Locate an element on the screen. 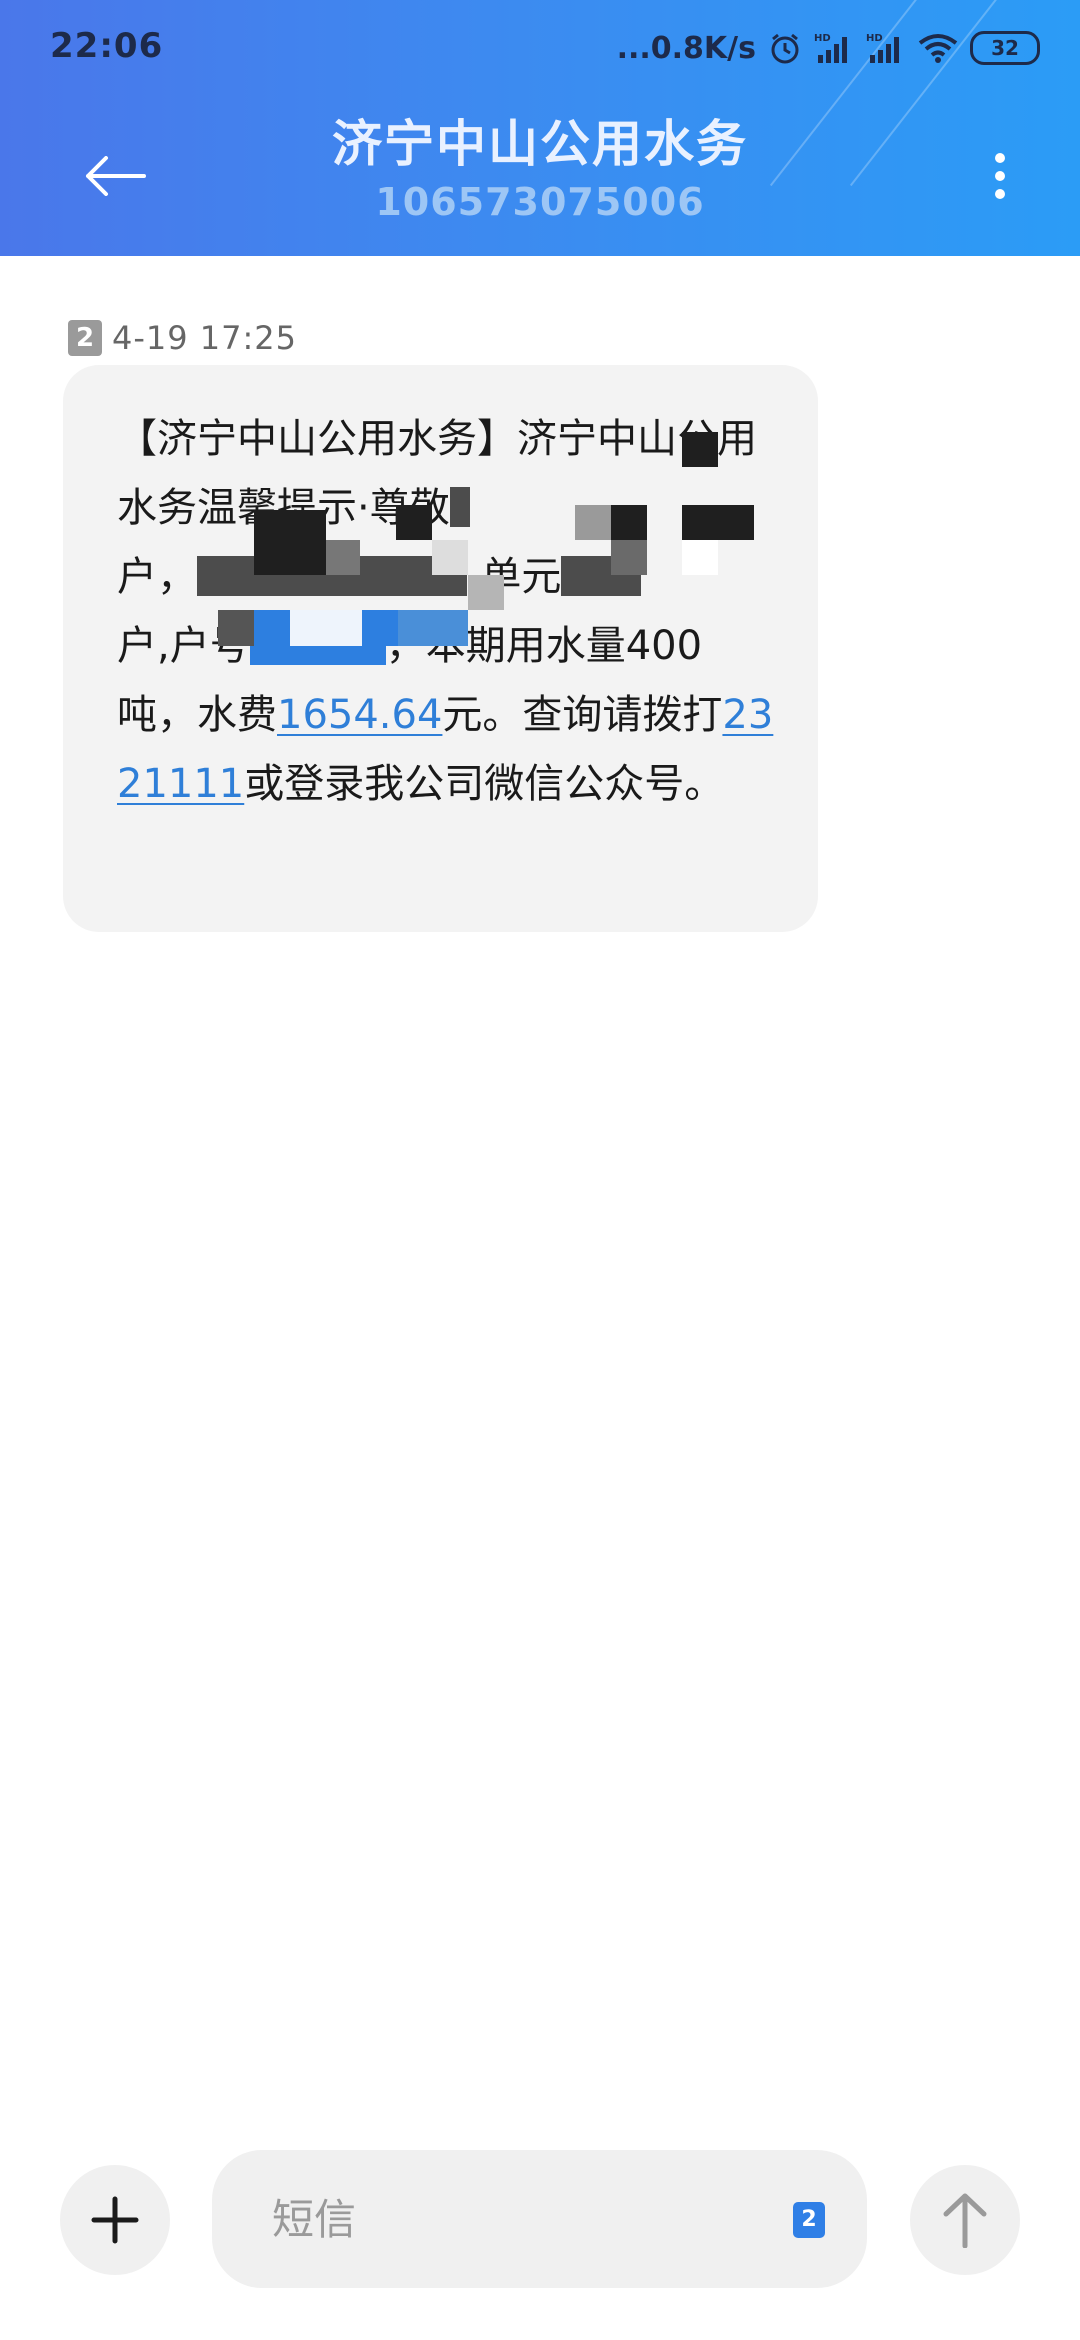  status-bar: 22:06 ...0.8K/s HD HD 32 is located at coordinates (540, 48).